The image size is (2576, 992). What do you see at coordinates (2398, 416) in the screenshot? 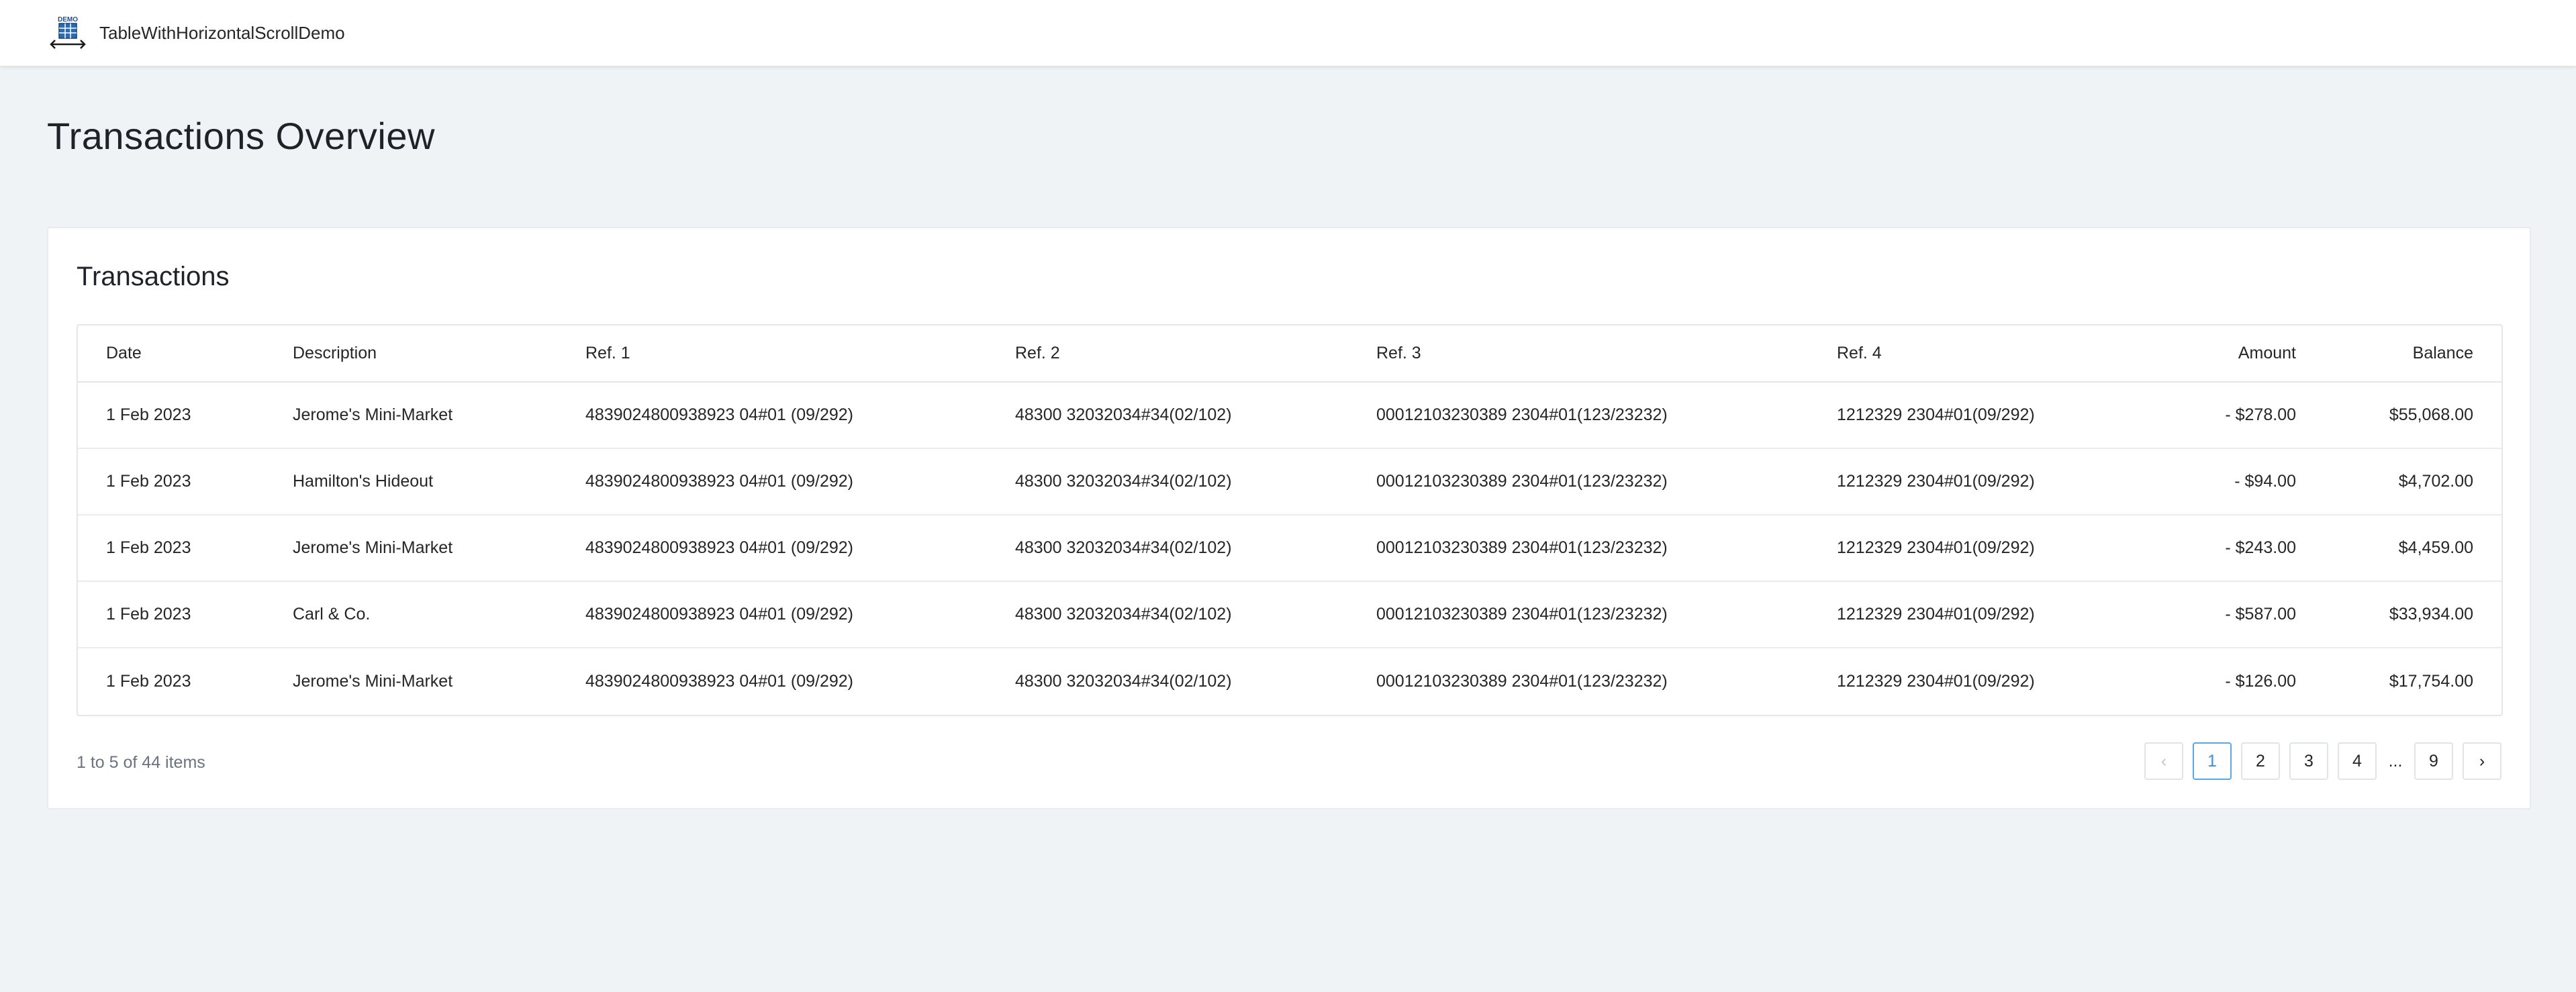
I see `cell-balance: $55,068.00` at bounding box center [2398, 416].